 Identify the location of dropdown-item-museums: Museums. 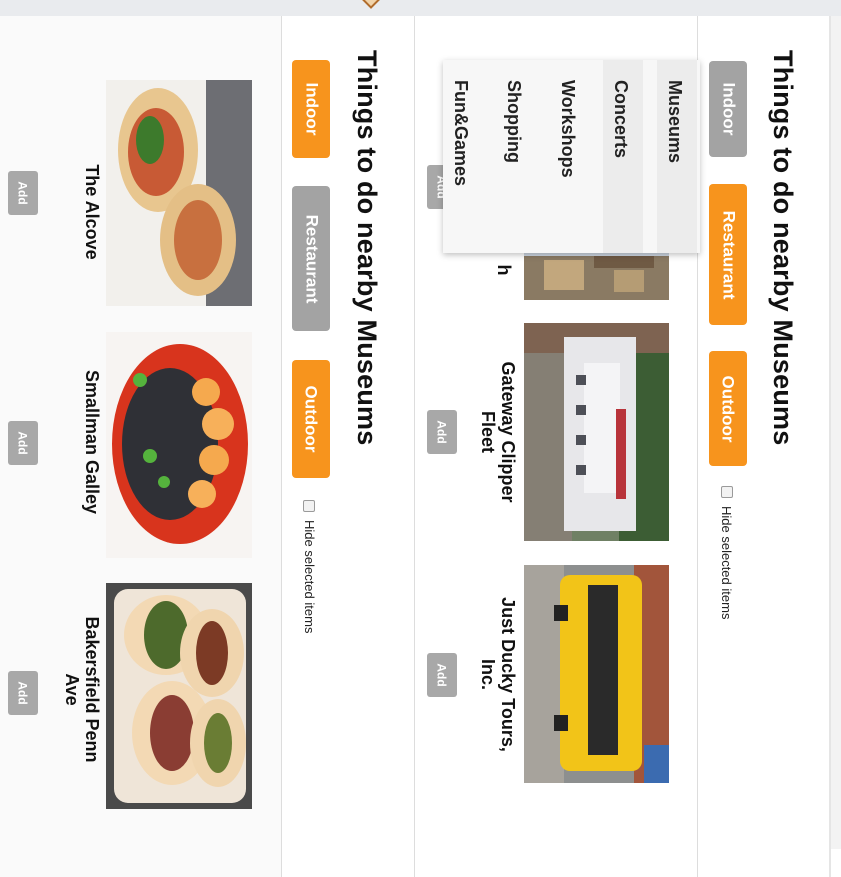
(677, 156).